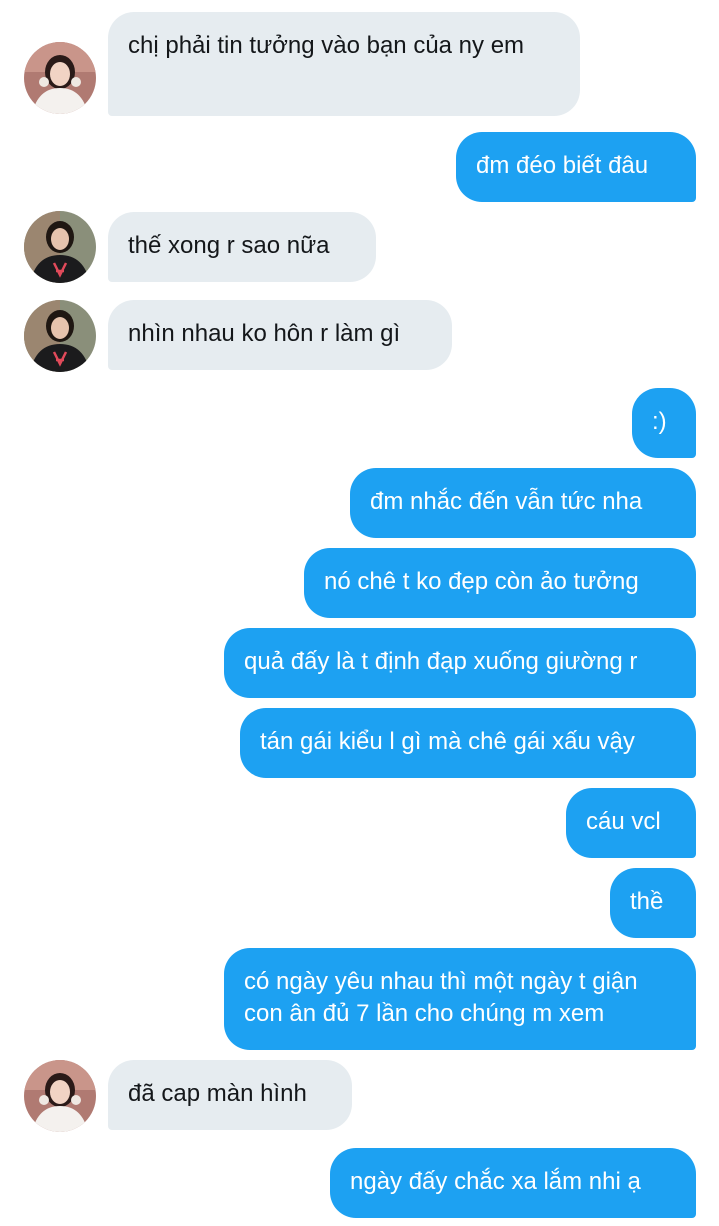  I want to click on message-row-outgoing: đm nhắc đến vẫn tức nha, so click(359, 503).